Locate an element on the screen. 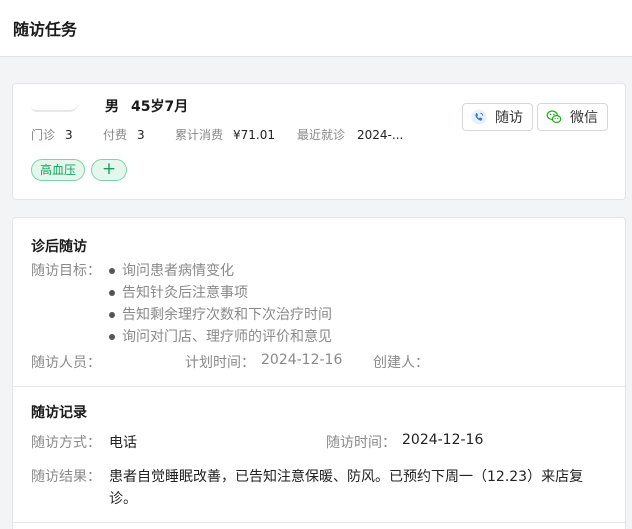  goal-item: 询问对门店、理疗师的评价和意见 is located at coordinates (220, 337).